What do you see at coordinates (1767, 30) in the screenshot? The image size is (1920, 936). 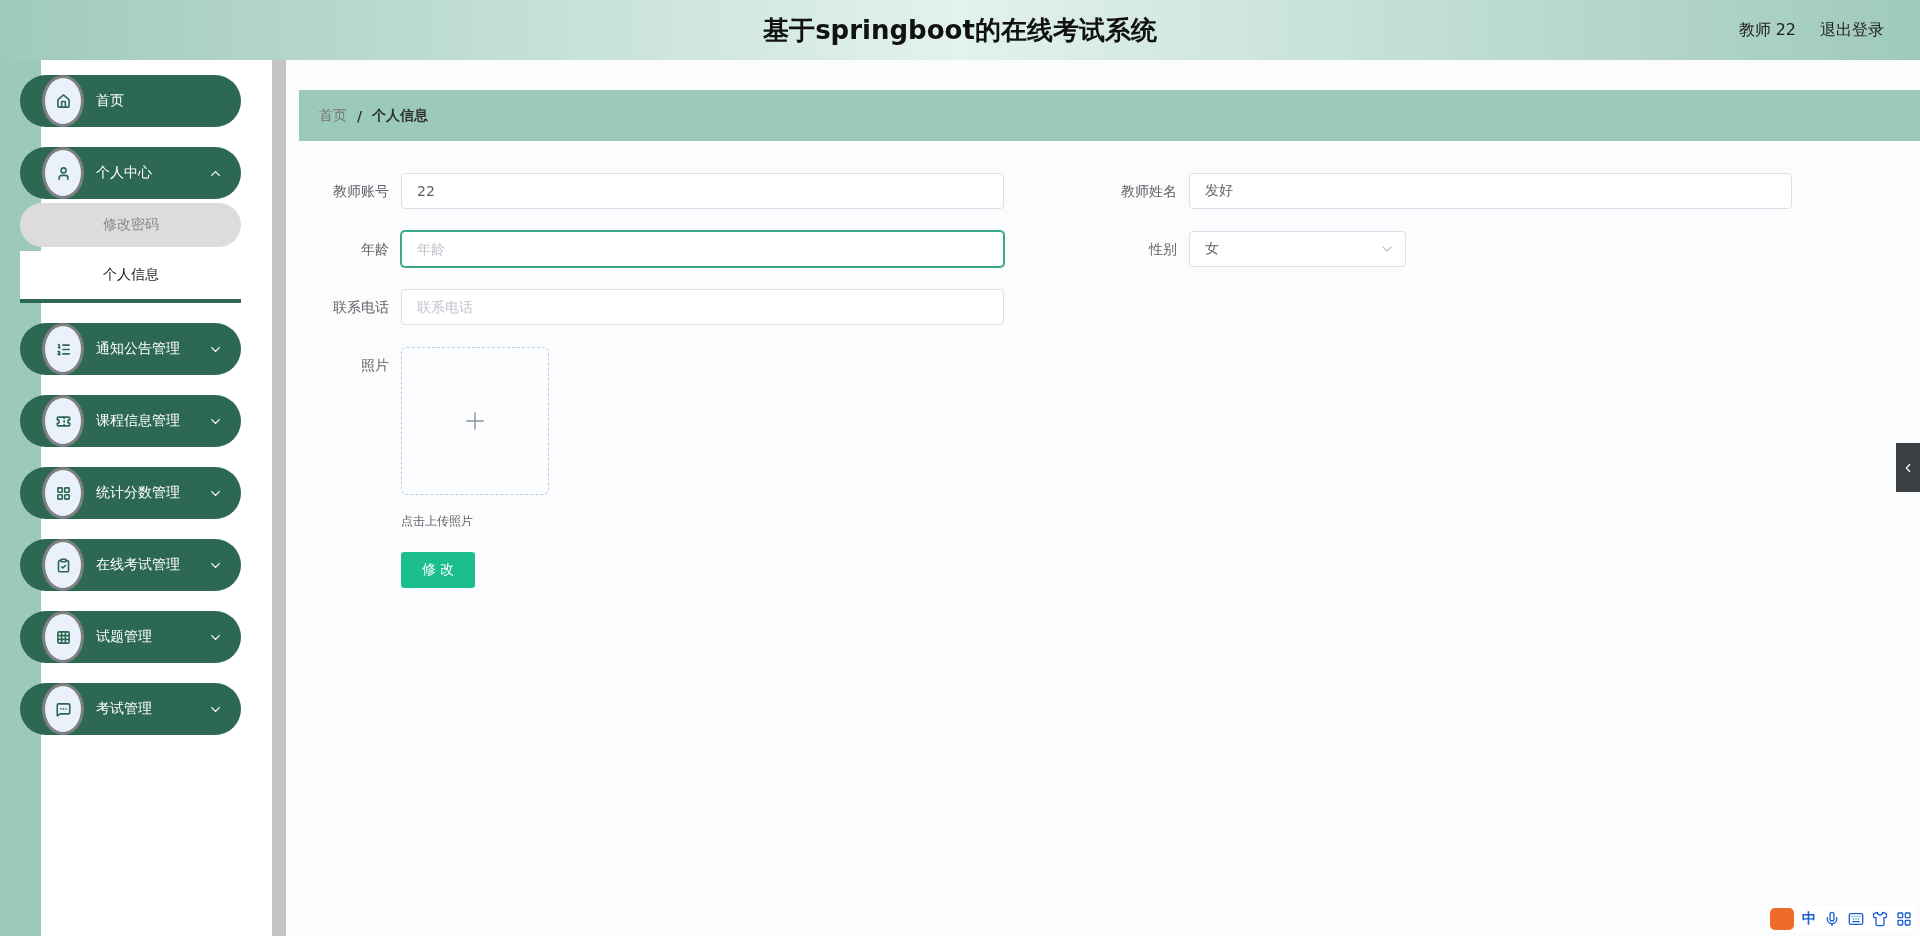 I see `user-name: 教师 22` at bounding box center [1767, 30].